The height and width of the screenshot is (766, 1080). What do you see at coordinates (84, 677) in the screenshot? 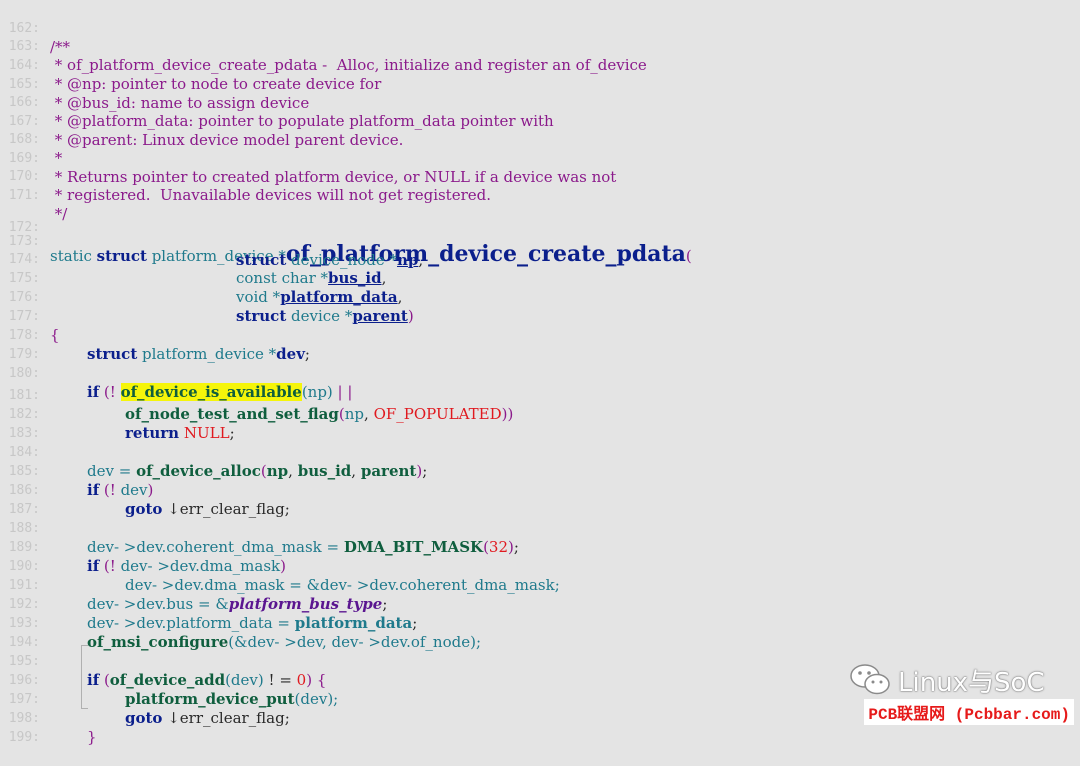
I see `block-guide` at bounding box center [84, 677].